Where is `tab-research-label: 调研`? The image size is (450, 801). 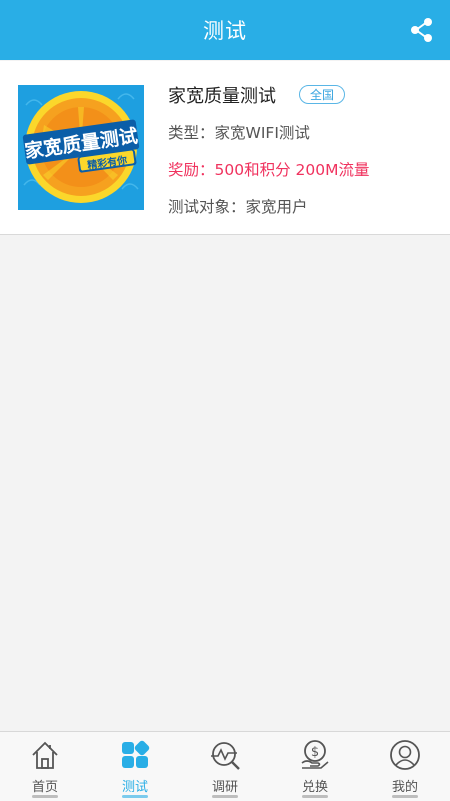
tab-research-label: 调研 is located at coordinates (224, 787).